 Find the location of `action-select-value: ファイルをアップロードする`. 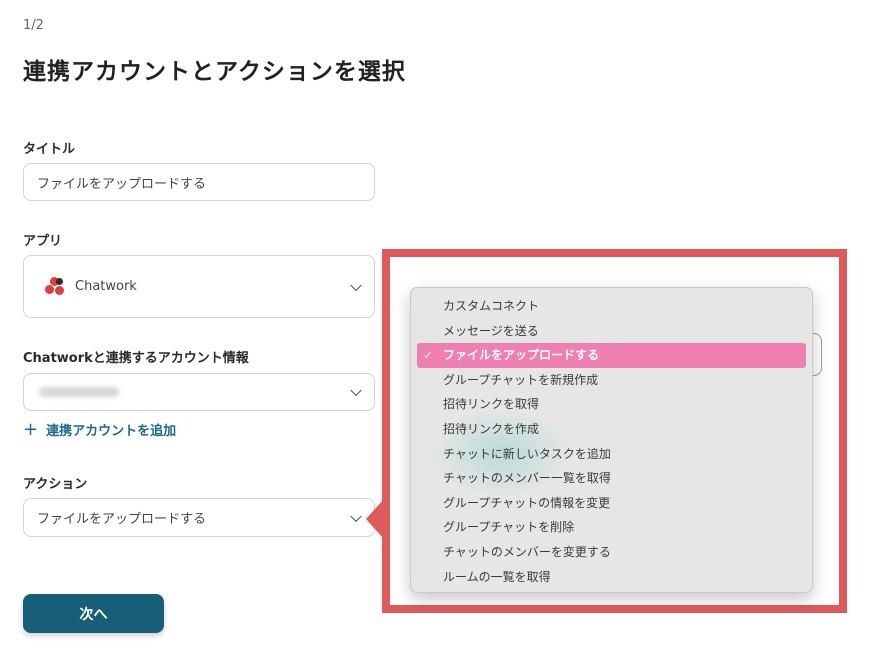

action-select-value: ファイルをアップロードする is located at coordinates (122, 519).